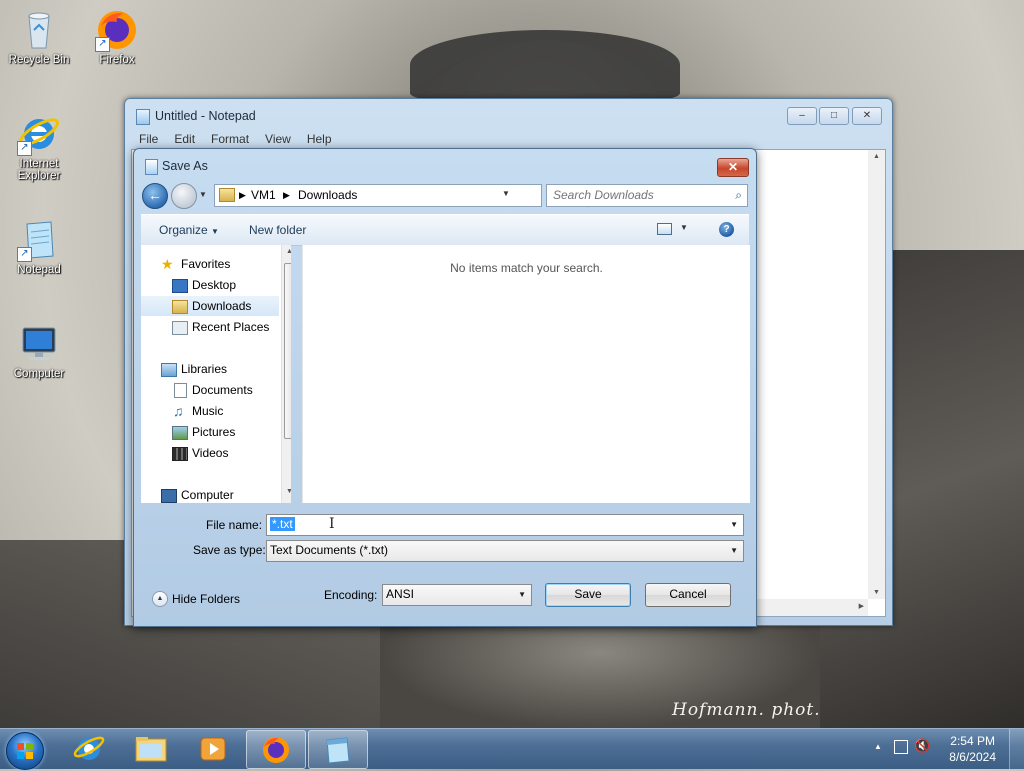 The width and height of the screenshot is (1024, 771). What do you see at coordinates (277, 230) in the screenshot?
I see `new-folder-button: New folder` at bounding box center [277, 230].